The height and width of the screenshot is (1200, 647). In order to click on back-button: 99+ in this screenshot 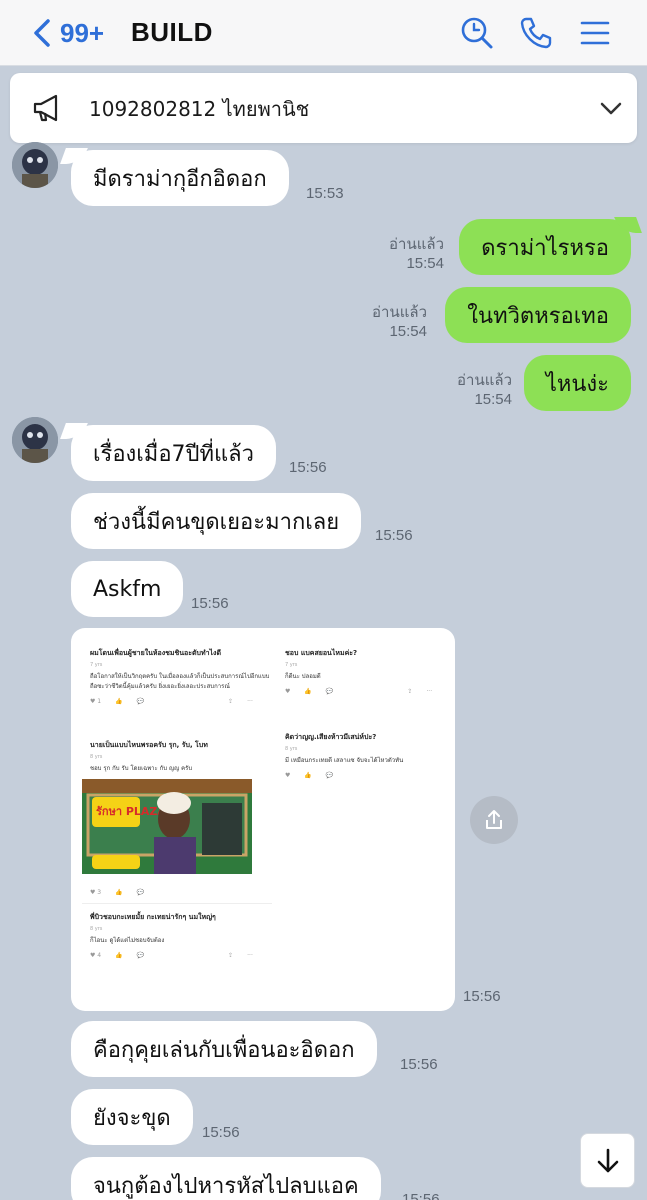, I will do `click(67, 33)`.